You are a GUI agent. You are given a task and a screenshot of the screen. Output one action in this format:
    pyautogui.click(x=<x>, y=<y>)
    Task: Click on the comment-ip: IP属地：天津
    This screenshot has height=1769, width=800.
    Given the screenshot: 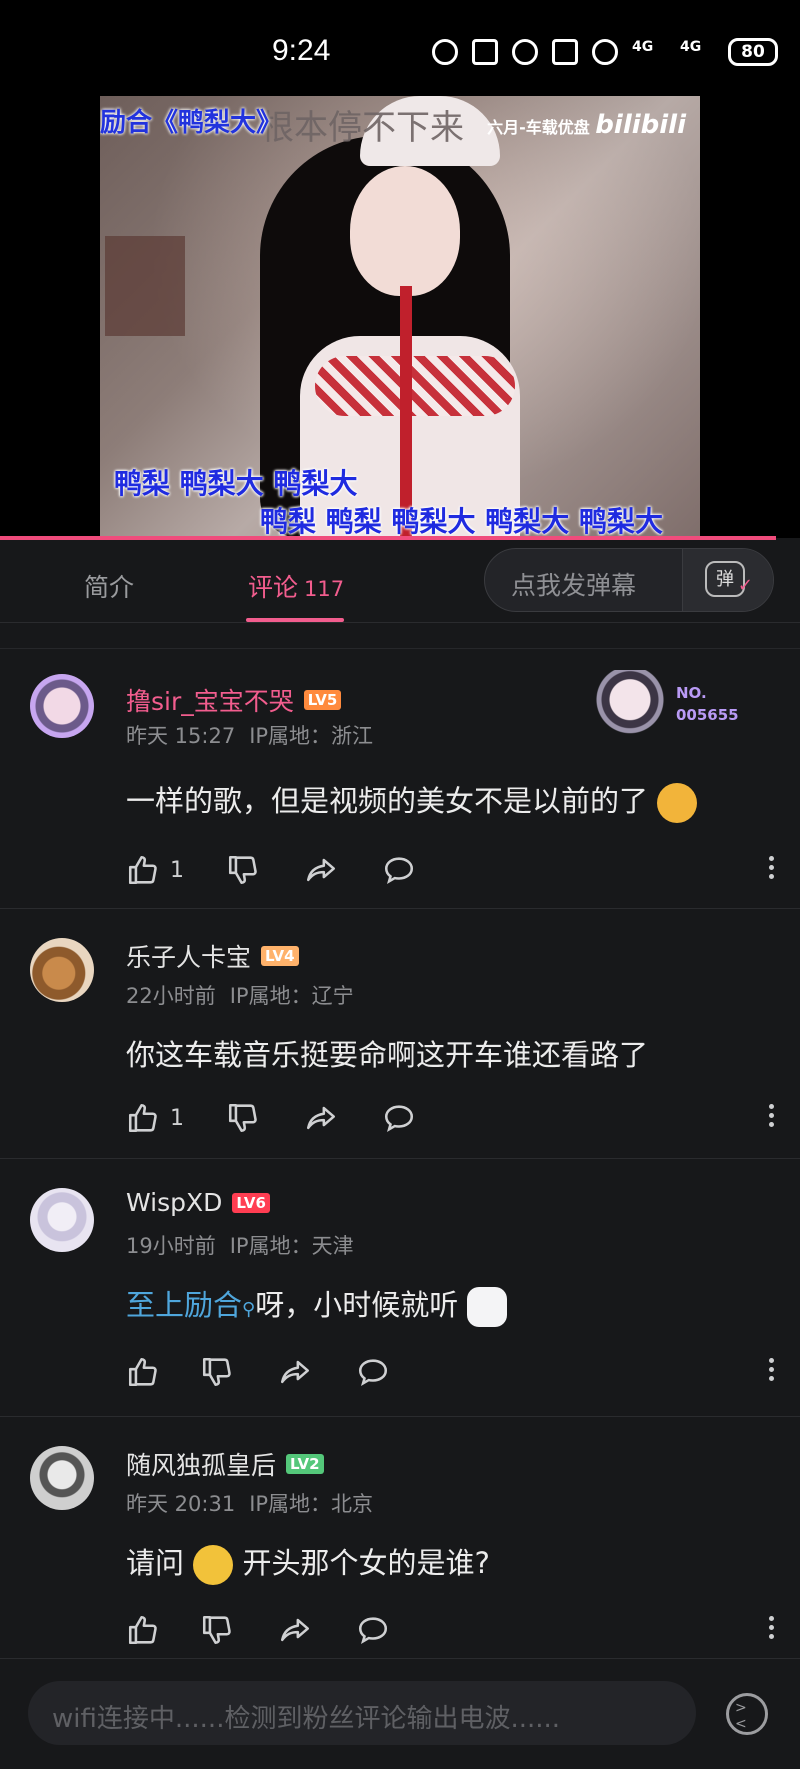 What is the action you would take?
    pyautogui.click(x=291, y=1246)
    